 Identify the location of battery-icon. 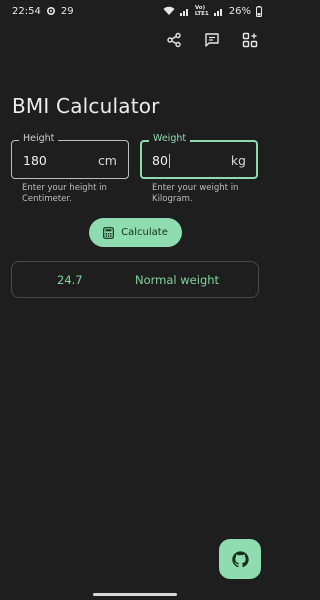
(259, 11).